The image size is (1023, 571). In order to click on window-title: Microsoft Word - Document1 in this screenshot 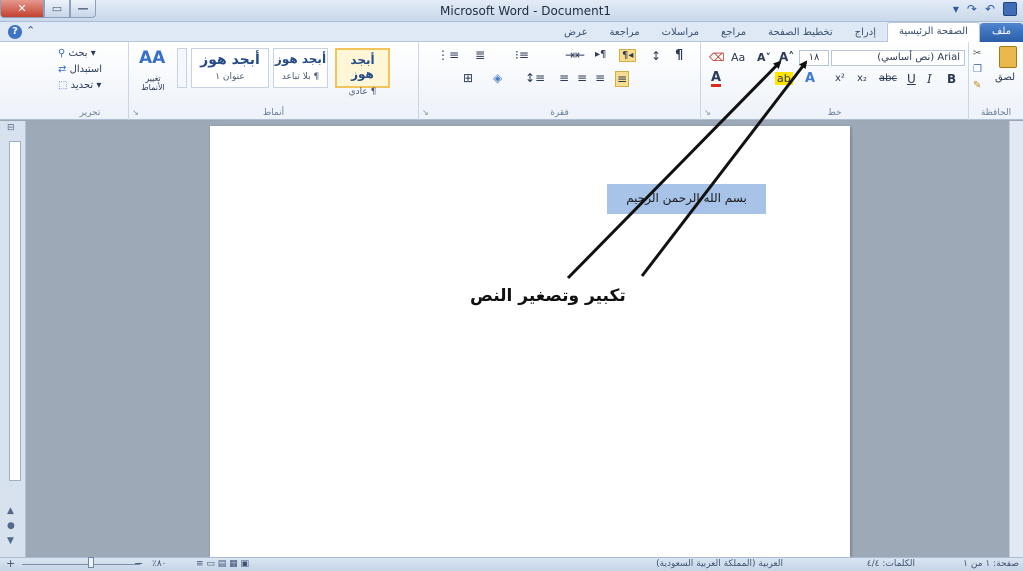, I will do `click(526, 11)`.